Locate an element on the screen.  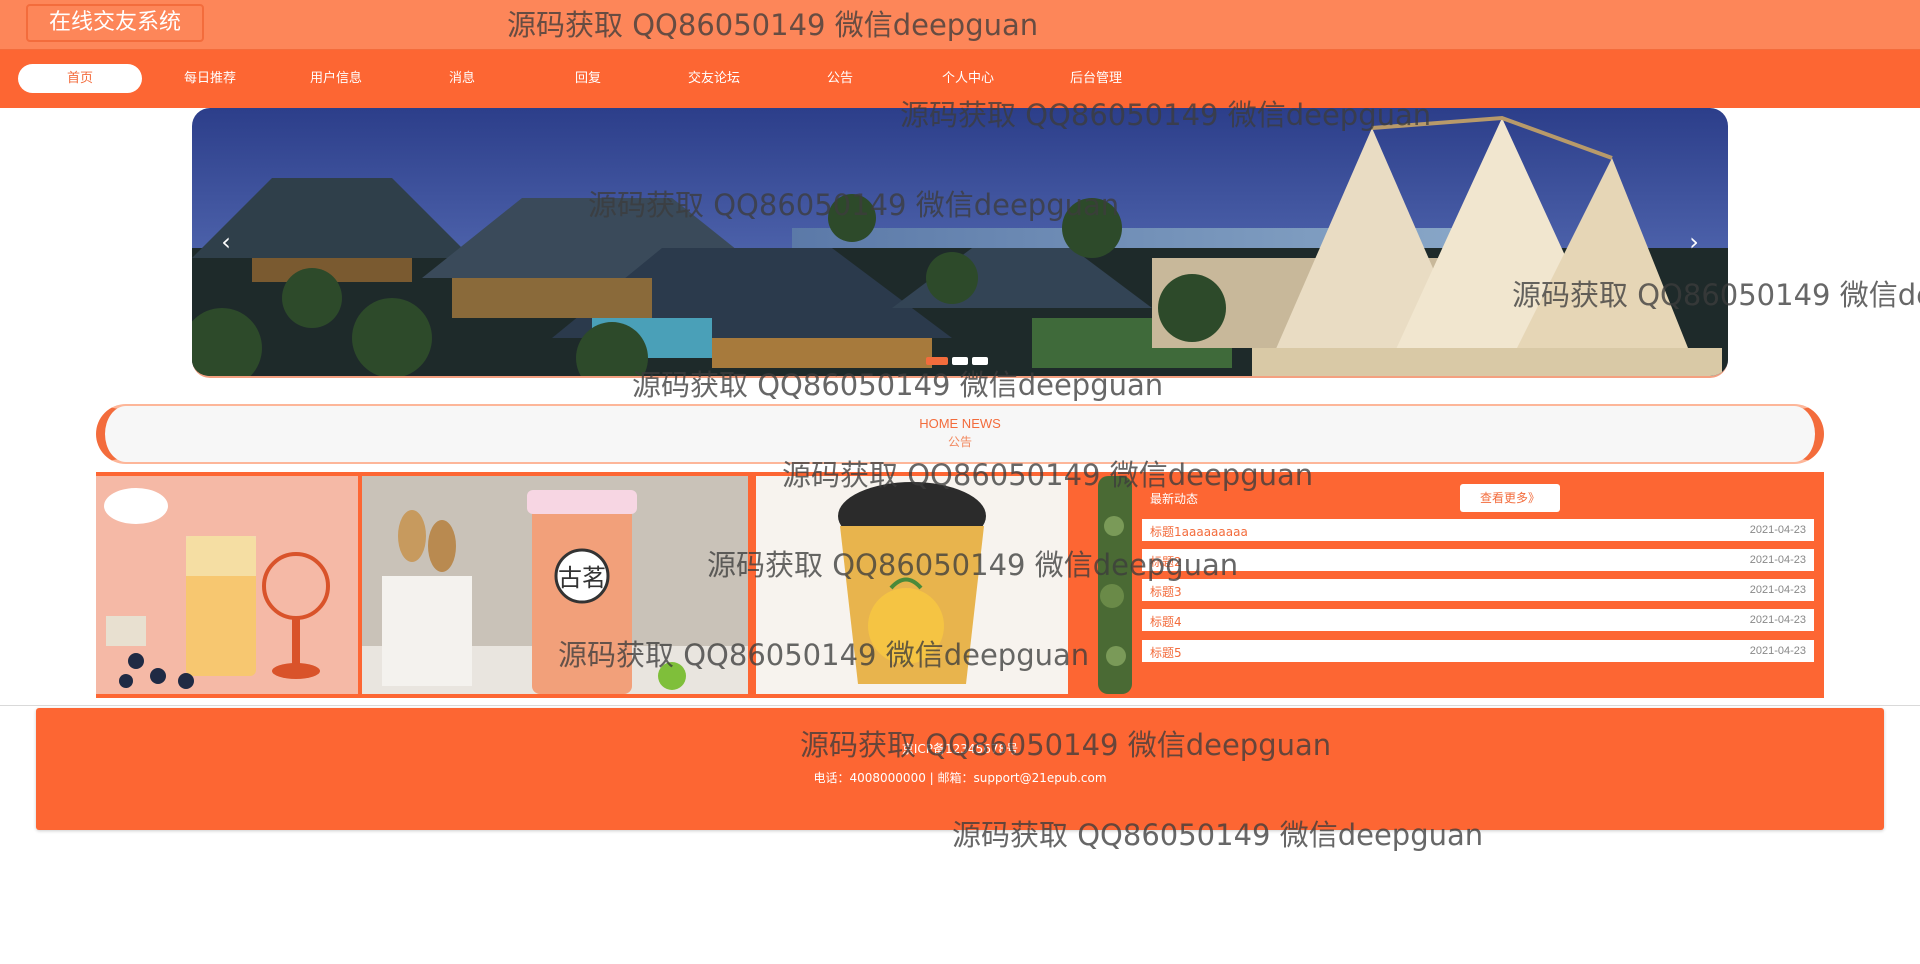
top-header: 在线交友系统 is located at coordinates (960, 25).